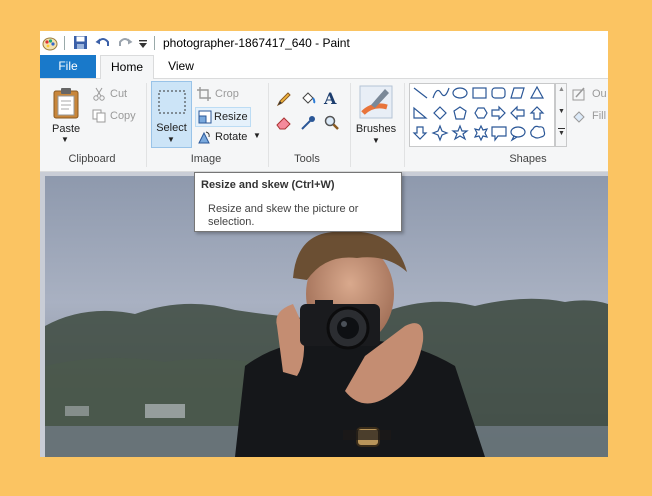 Image resolution: width=652 pixels, height=496 pixels. Describe the element at coordinates (528, 159) in the screenshot. I see `shapes-group-label: Shapes` at that location.